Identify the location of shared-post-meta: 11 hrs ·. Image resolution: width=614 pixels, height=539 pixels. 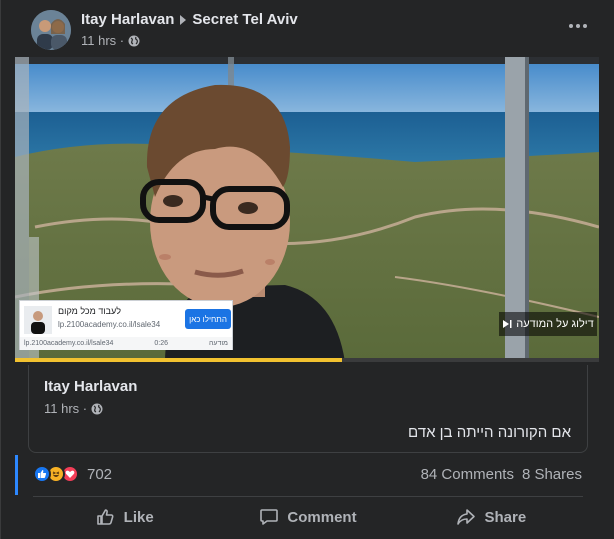
(73, 408).